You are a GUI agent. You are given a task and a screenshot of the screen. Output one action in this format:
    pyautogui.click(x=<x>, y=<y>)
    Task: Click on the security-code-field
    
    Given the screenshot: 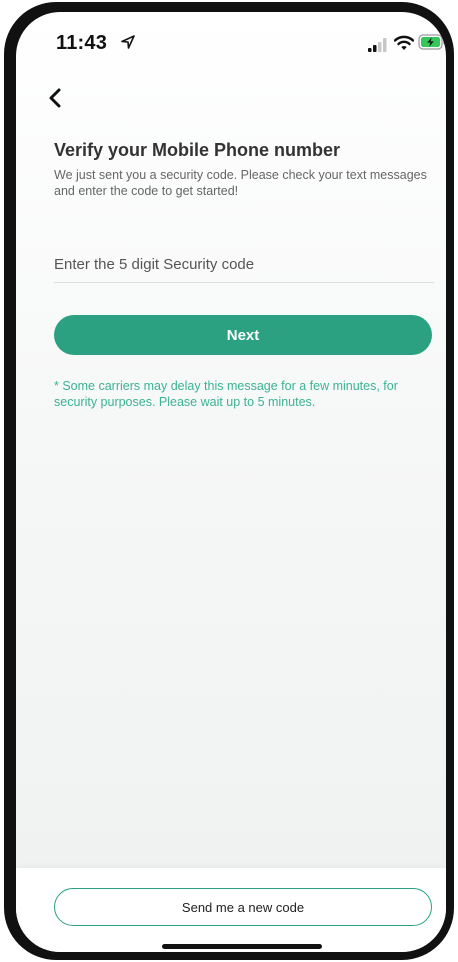 What is the action you would take?
    pyautogui.click(x=244, y=264)
    